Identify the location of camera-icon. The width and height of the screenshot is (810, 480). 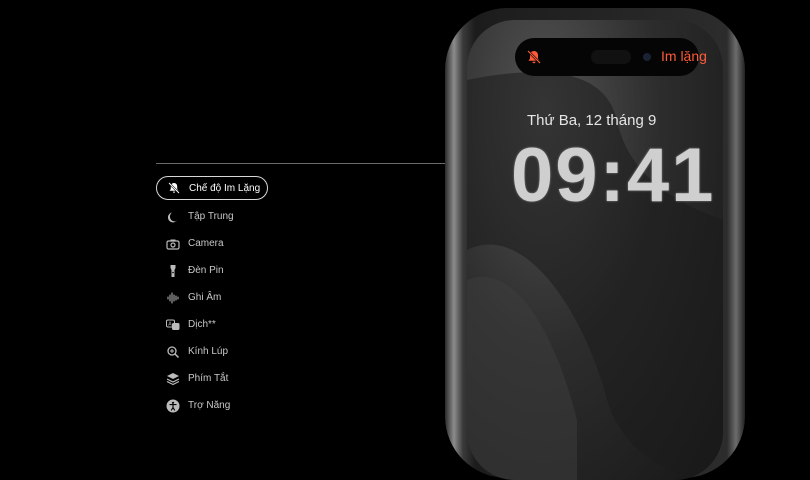
(173, 244).